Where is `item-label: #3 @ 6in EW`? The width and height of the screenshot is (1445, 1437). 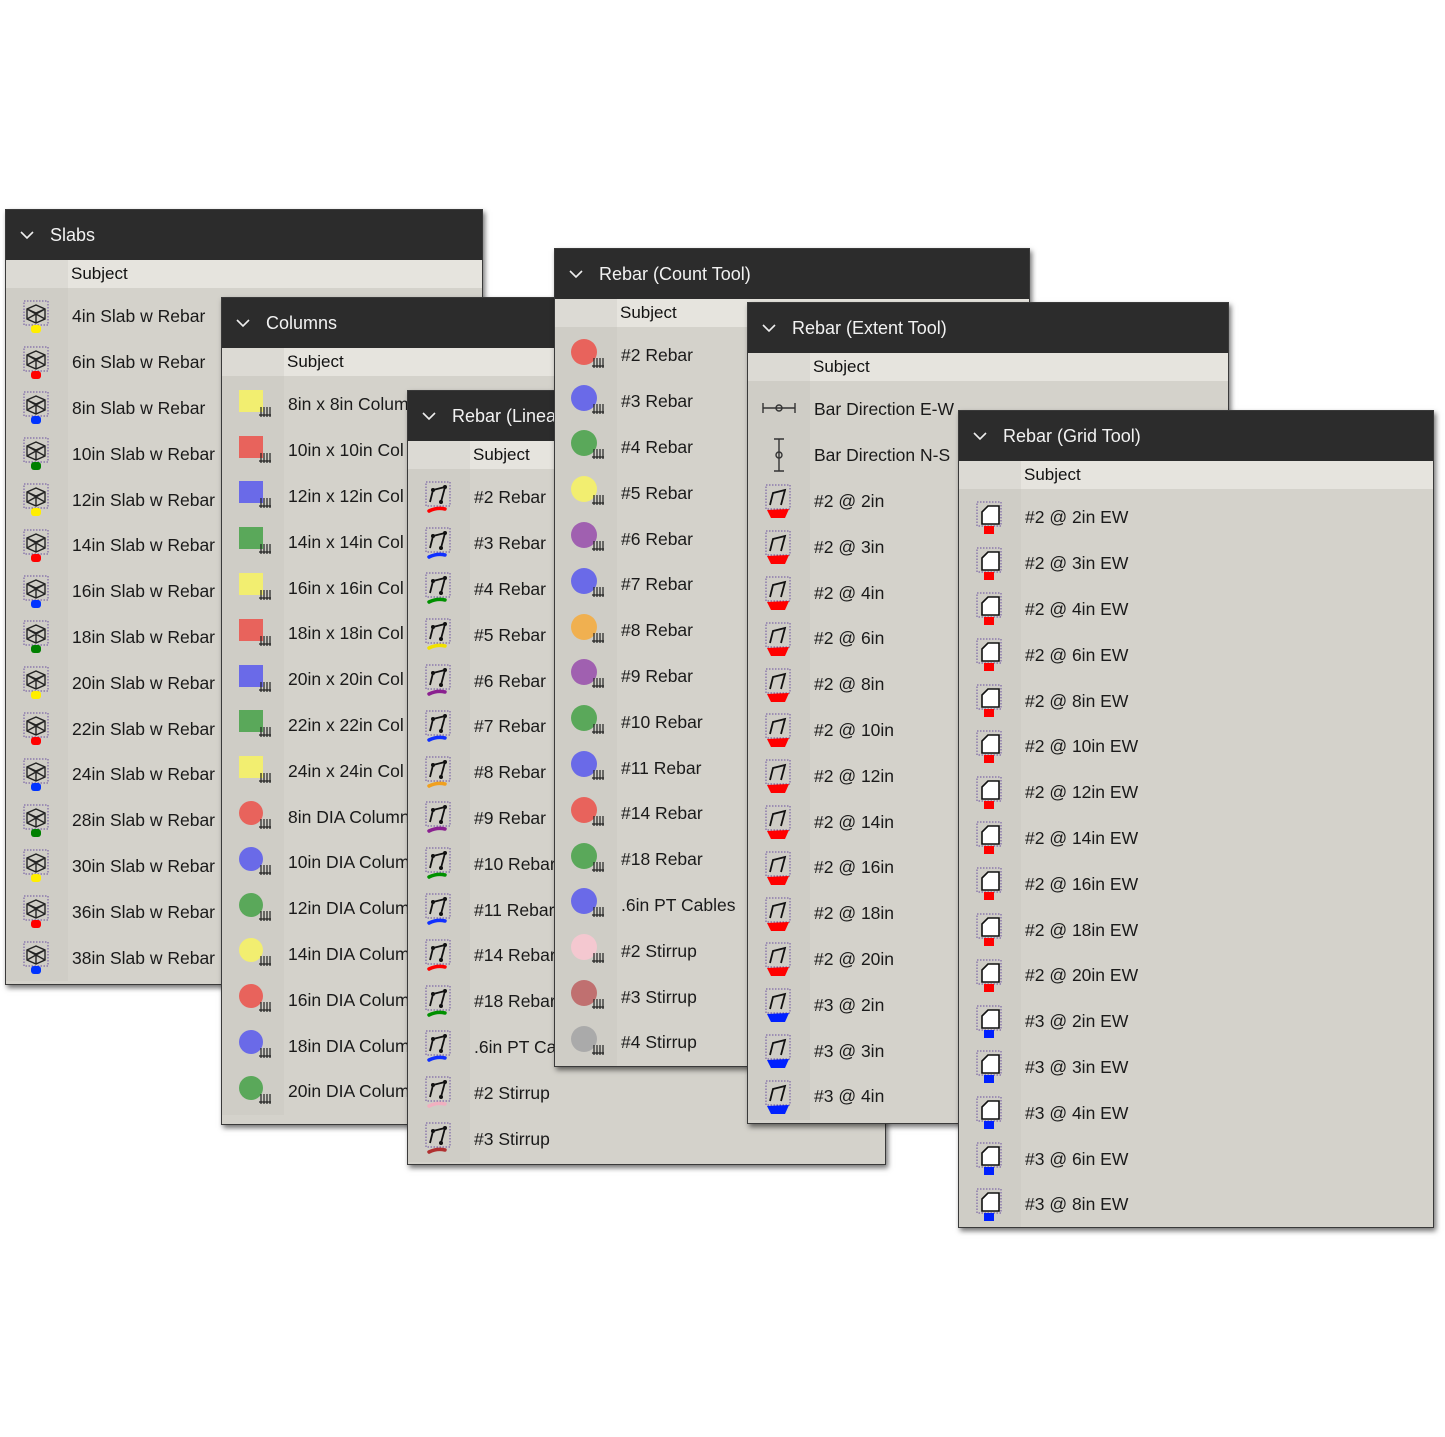
item-label: #3 @ 6in EW is located at coordinates (1077, 1158).